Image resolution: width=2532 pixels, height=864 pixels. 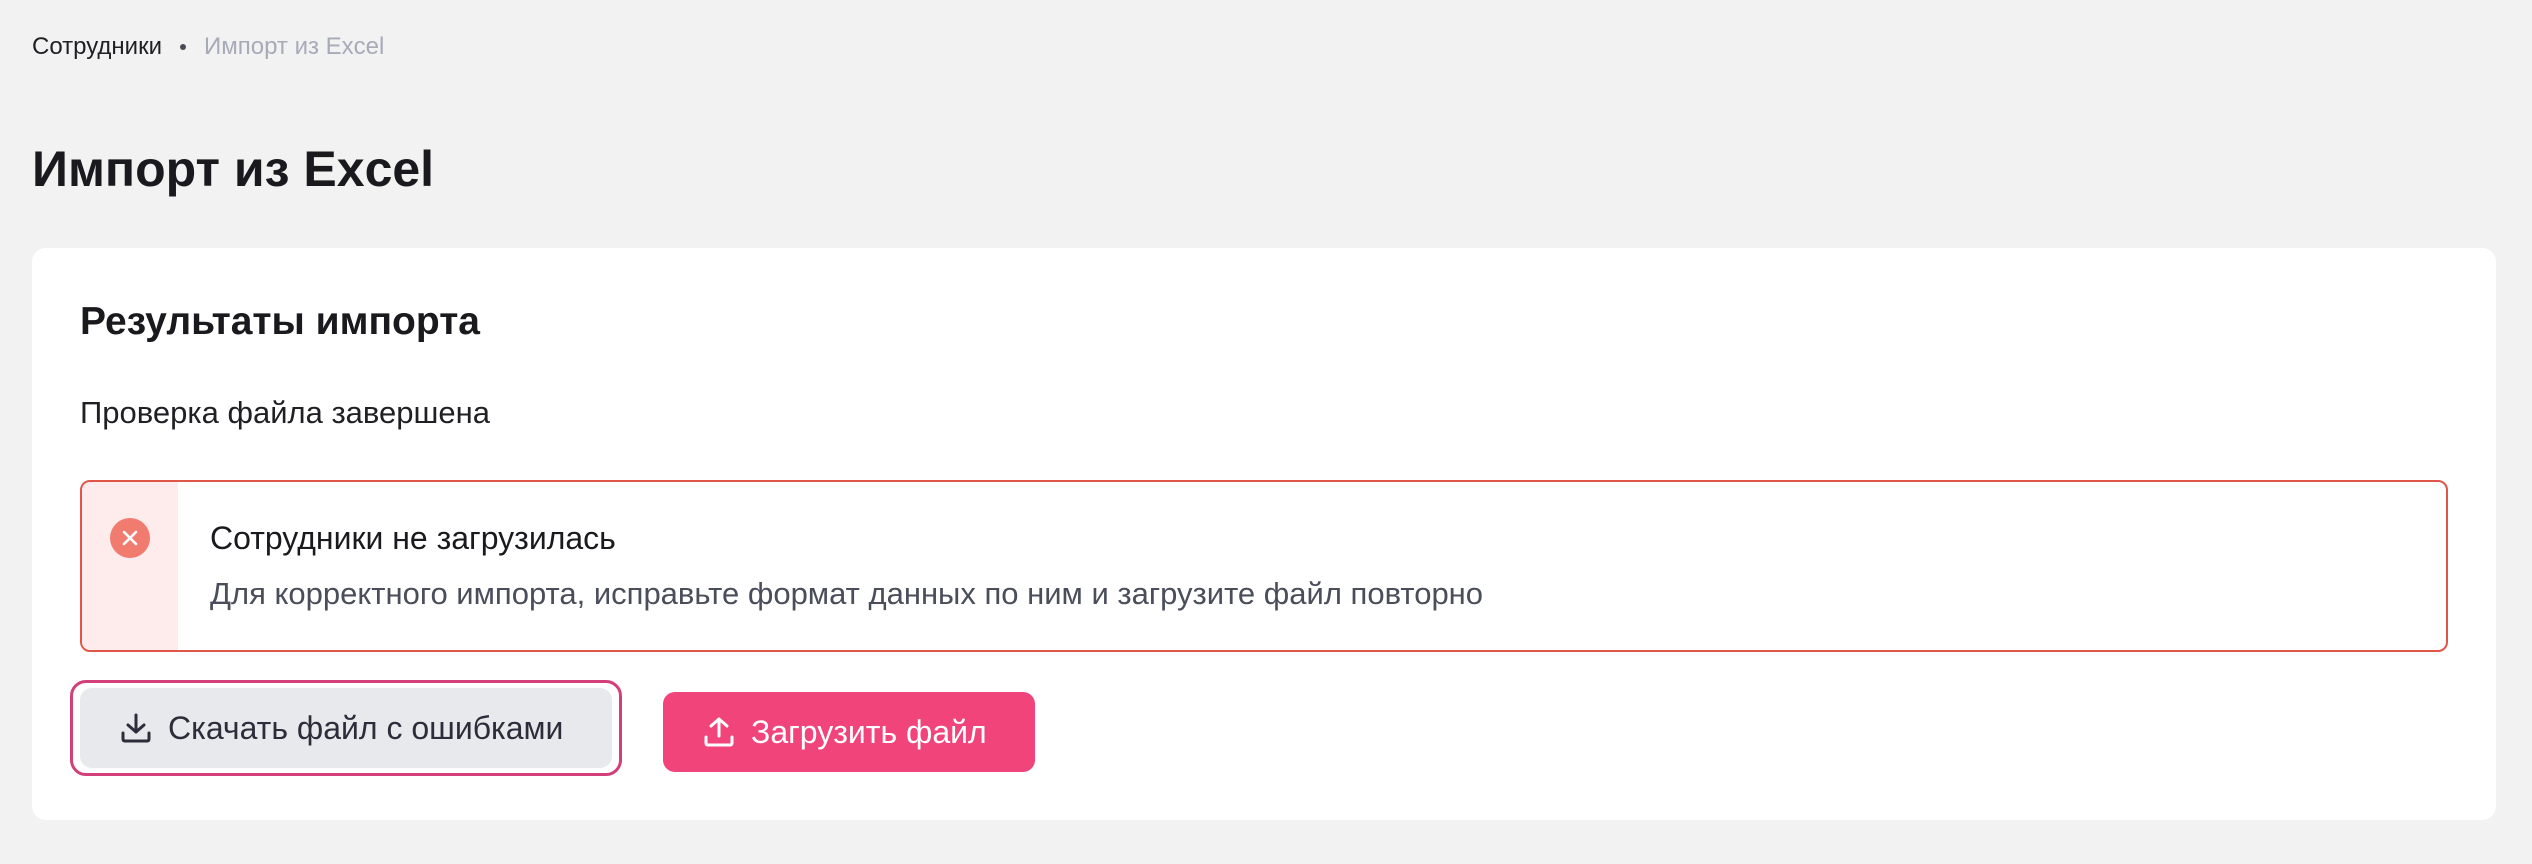 I want to click on upload-icon, so click(x=719, y=732).